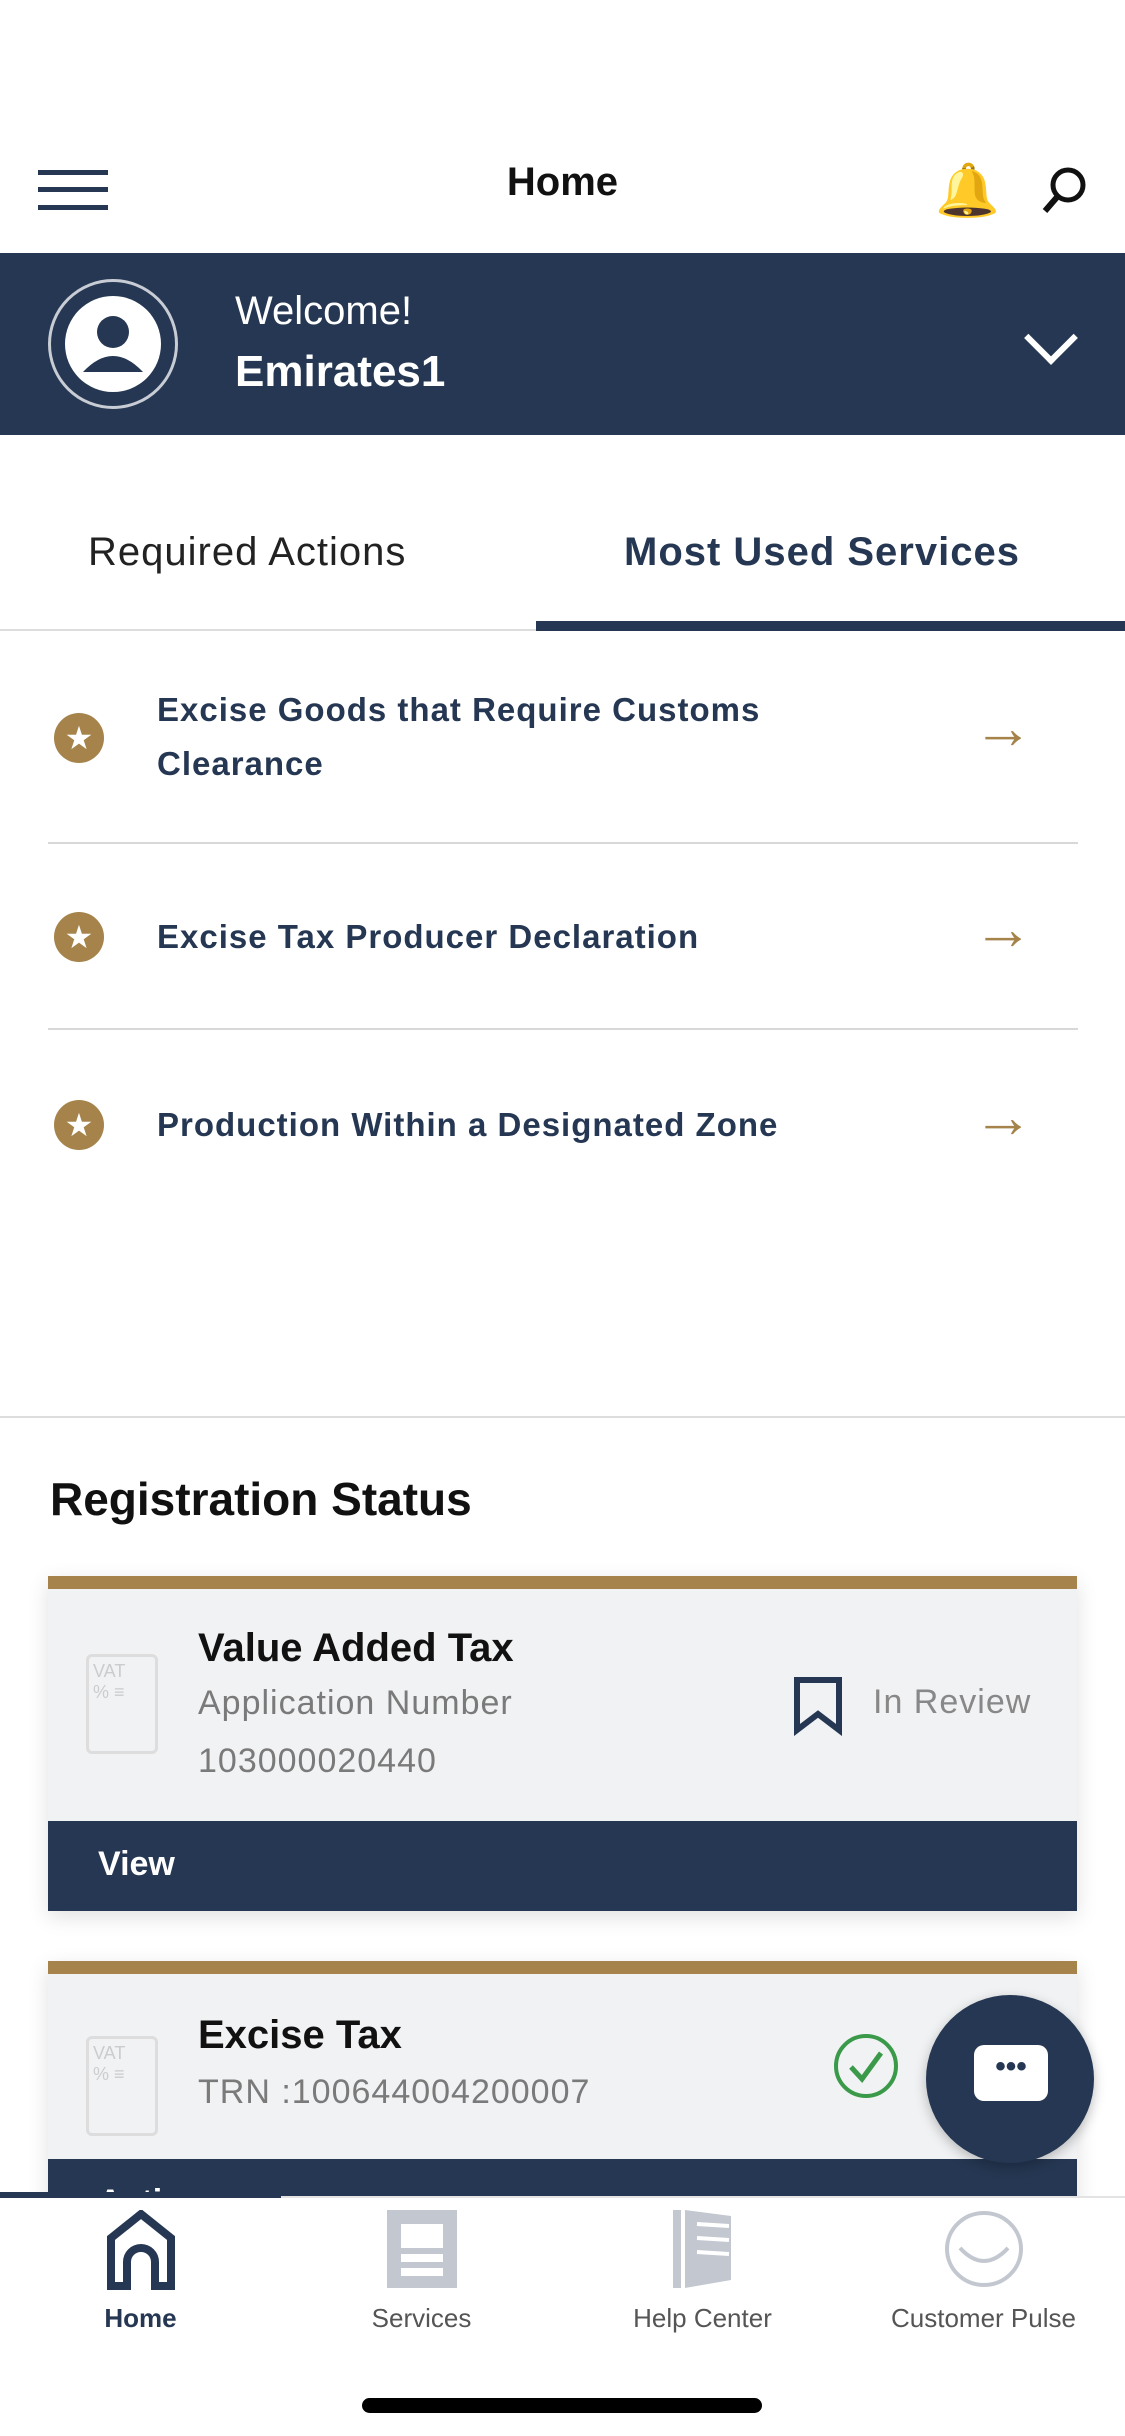 The width and height of the screenshot is (1125, 2436). What do you see at coordinates (967, 190) in the screenshot?
I see `bell-icon: 🔔` at bounding box center [967, 190].